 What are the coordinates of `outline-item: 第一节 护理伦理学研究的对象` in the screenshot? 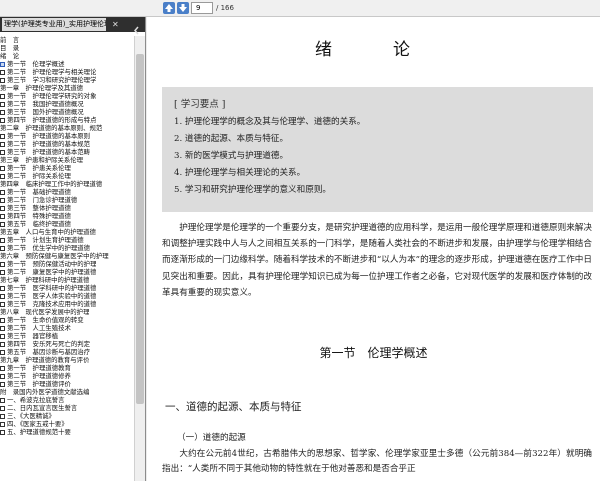 It's located at (67, 96).